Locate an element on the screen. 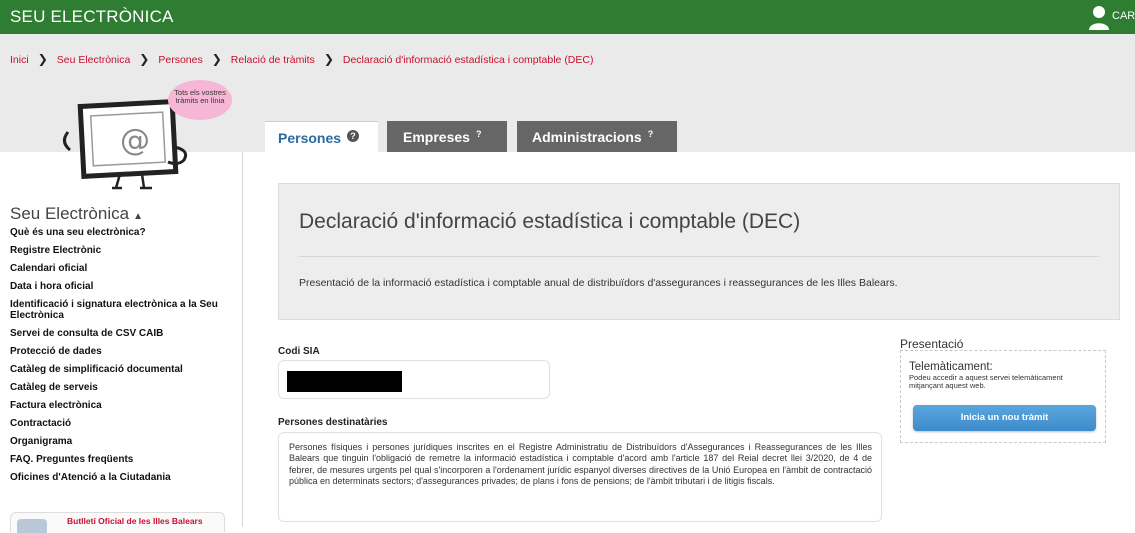  presentacio-title: Presentació is located at coordinates (932, 344).